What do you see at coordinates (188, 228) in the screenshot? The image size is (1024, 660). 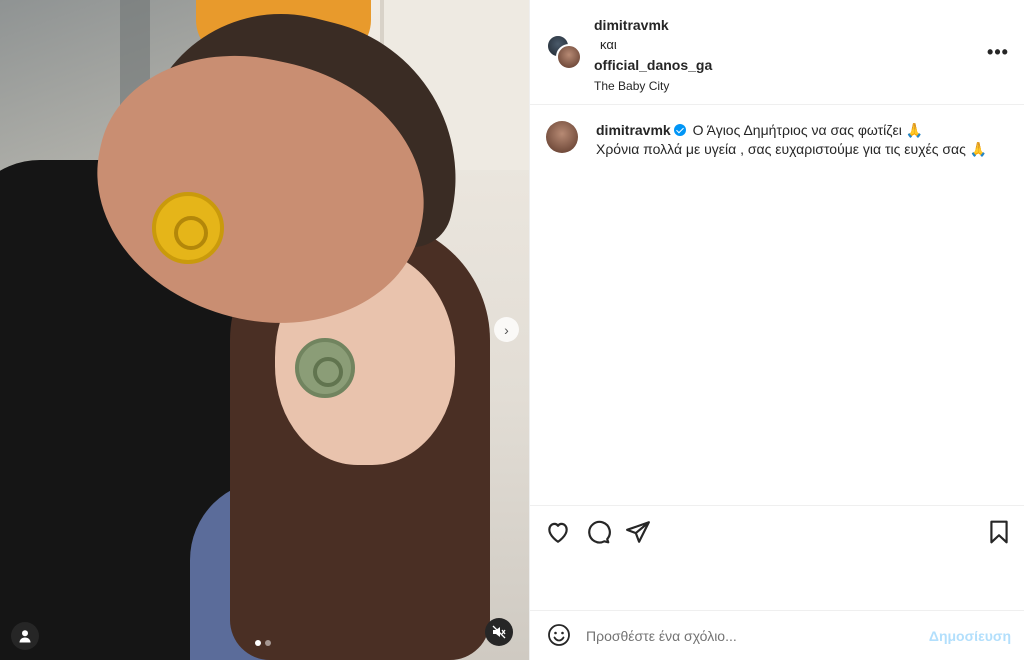 I see `photo-yellow-pacifier` at bounding box center [188, 228].